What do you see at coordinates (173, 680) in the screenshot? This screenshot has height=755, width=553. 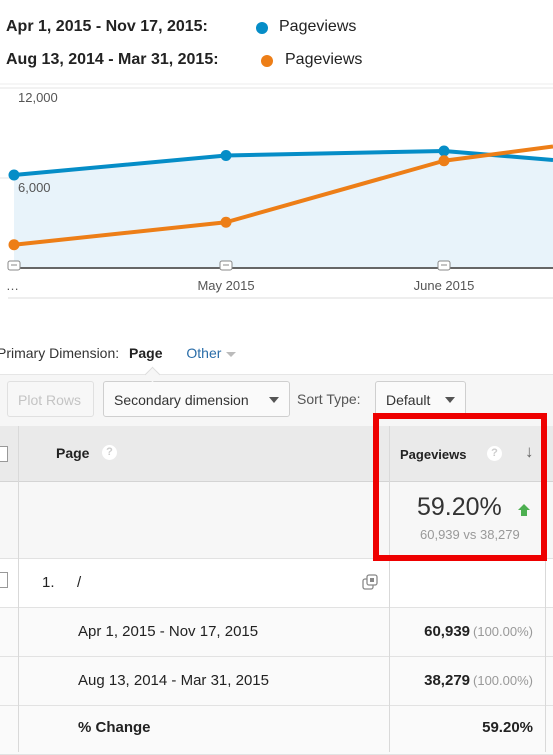 I see `row-date-range: Aug 13, 2014 - Mar 31, 2015` at bounding box center [173, 680].